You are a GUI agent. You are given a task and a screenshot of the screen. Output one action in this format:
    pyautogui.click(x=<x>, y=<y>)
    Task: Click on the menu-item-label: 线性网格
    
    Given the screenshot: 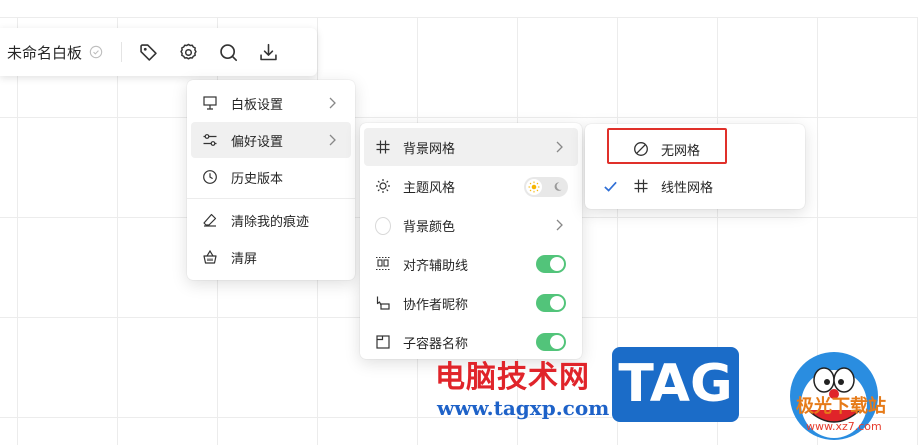 What is the action you would take?
    pyautogui.click(x=687, y=187)
    